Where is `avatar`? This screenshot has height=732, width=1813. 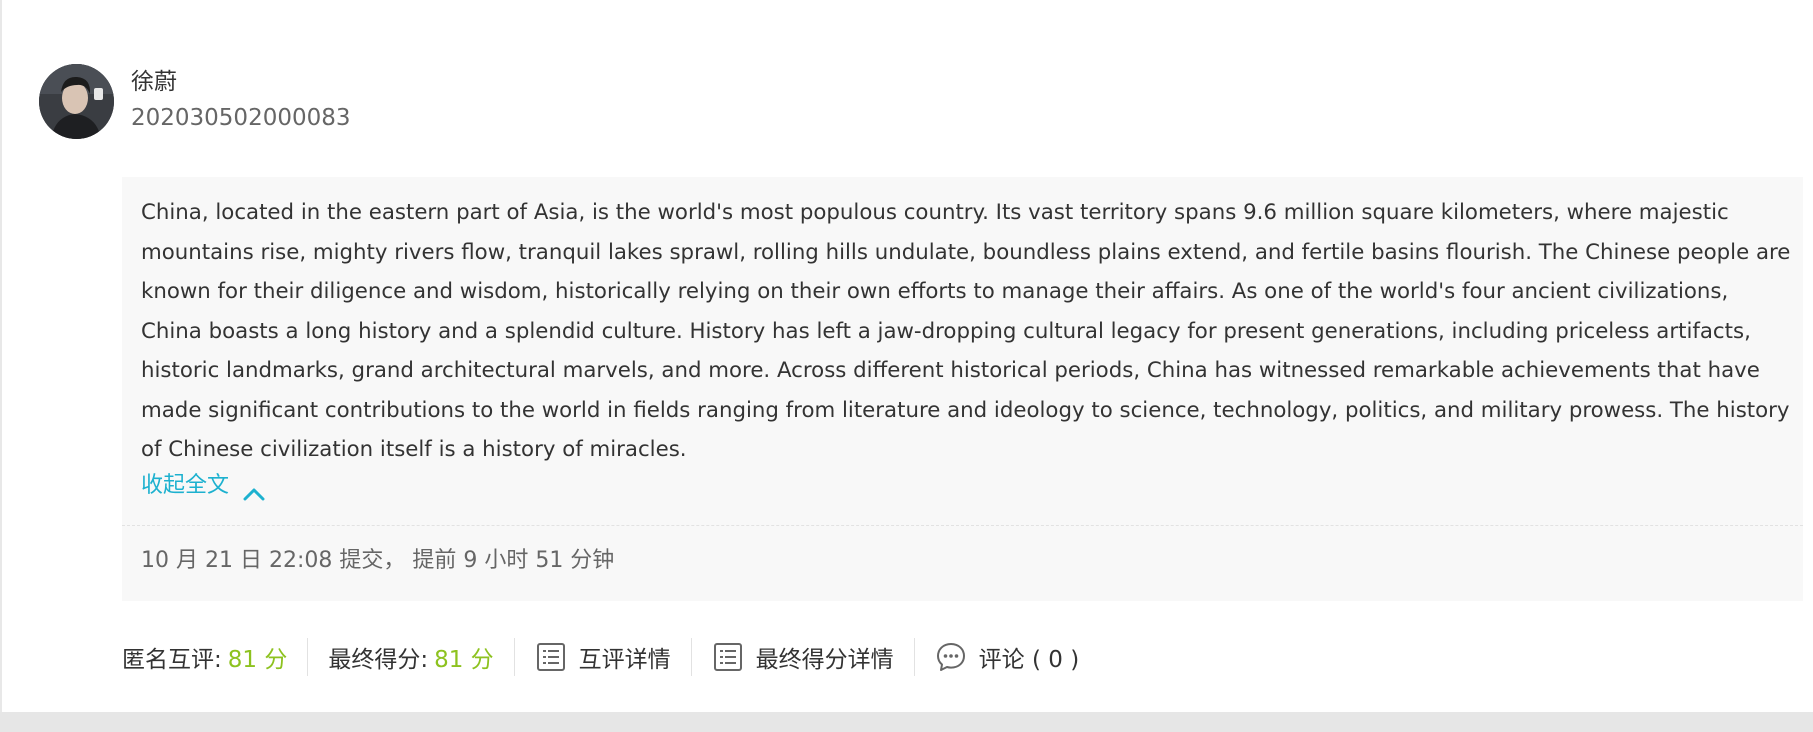 avatar is located at coordinates (76, 101).